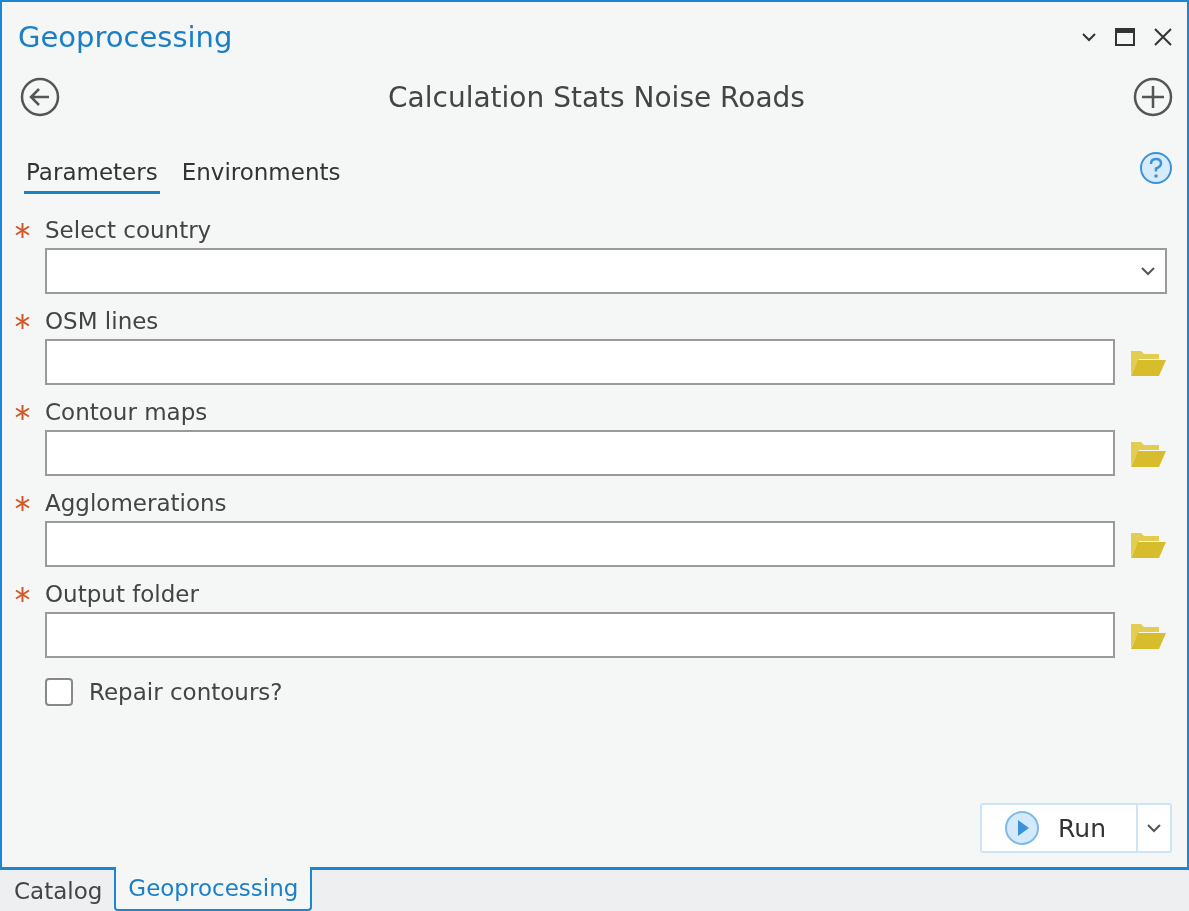  I want to click on field-label: Output folder, so click(122, 594).